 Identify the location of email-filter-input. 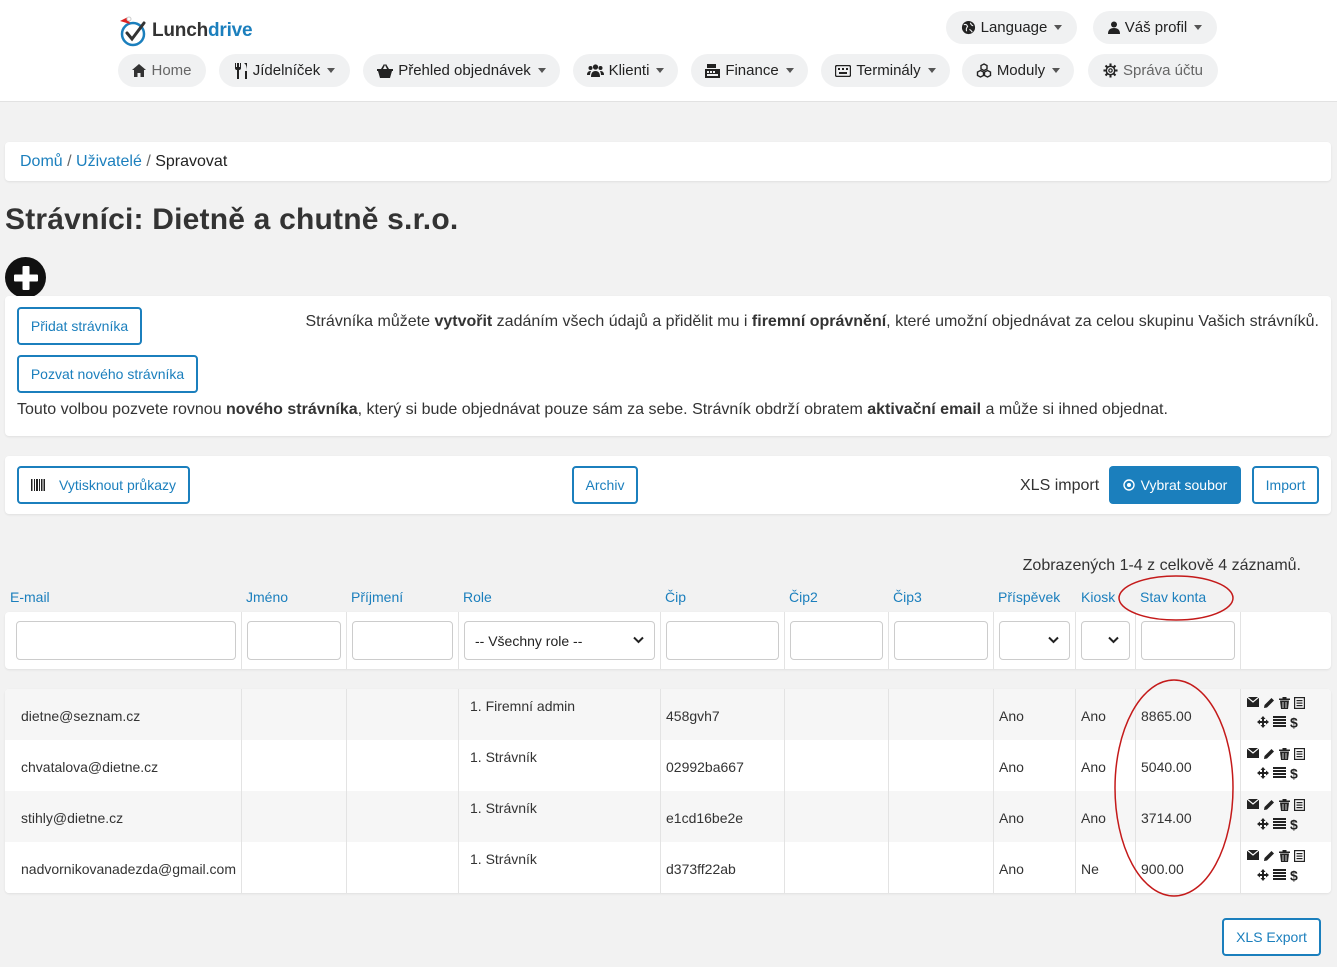
(126, 640).